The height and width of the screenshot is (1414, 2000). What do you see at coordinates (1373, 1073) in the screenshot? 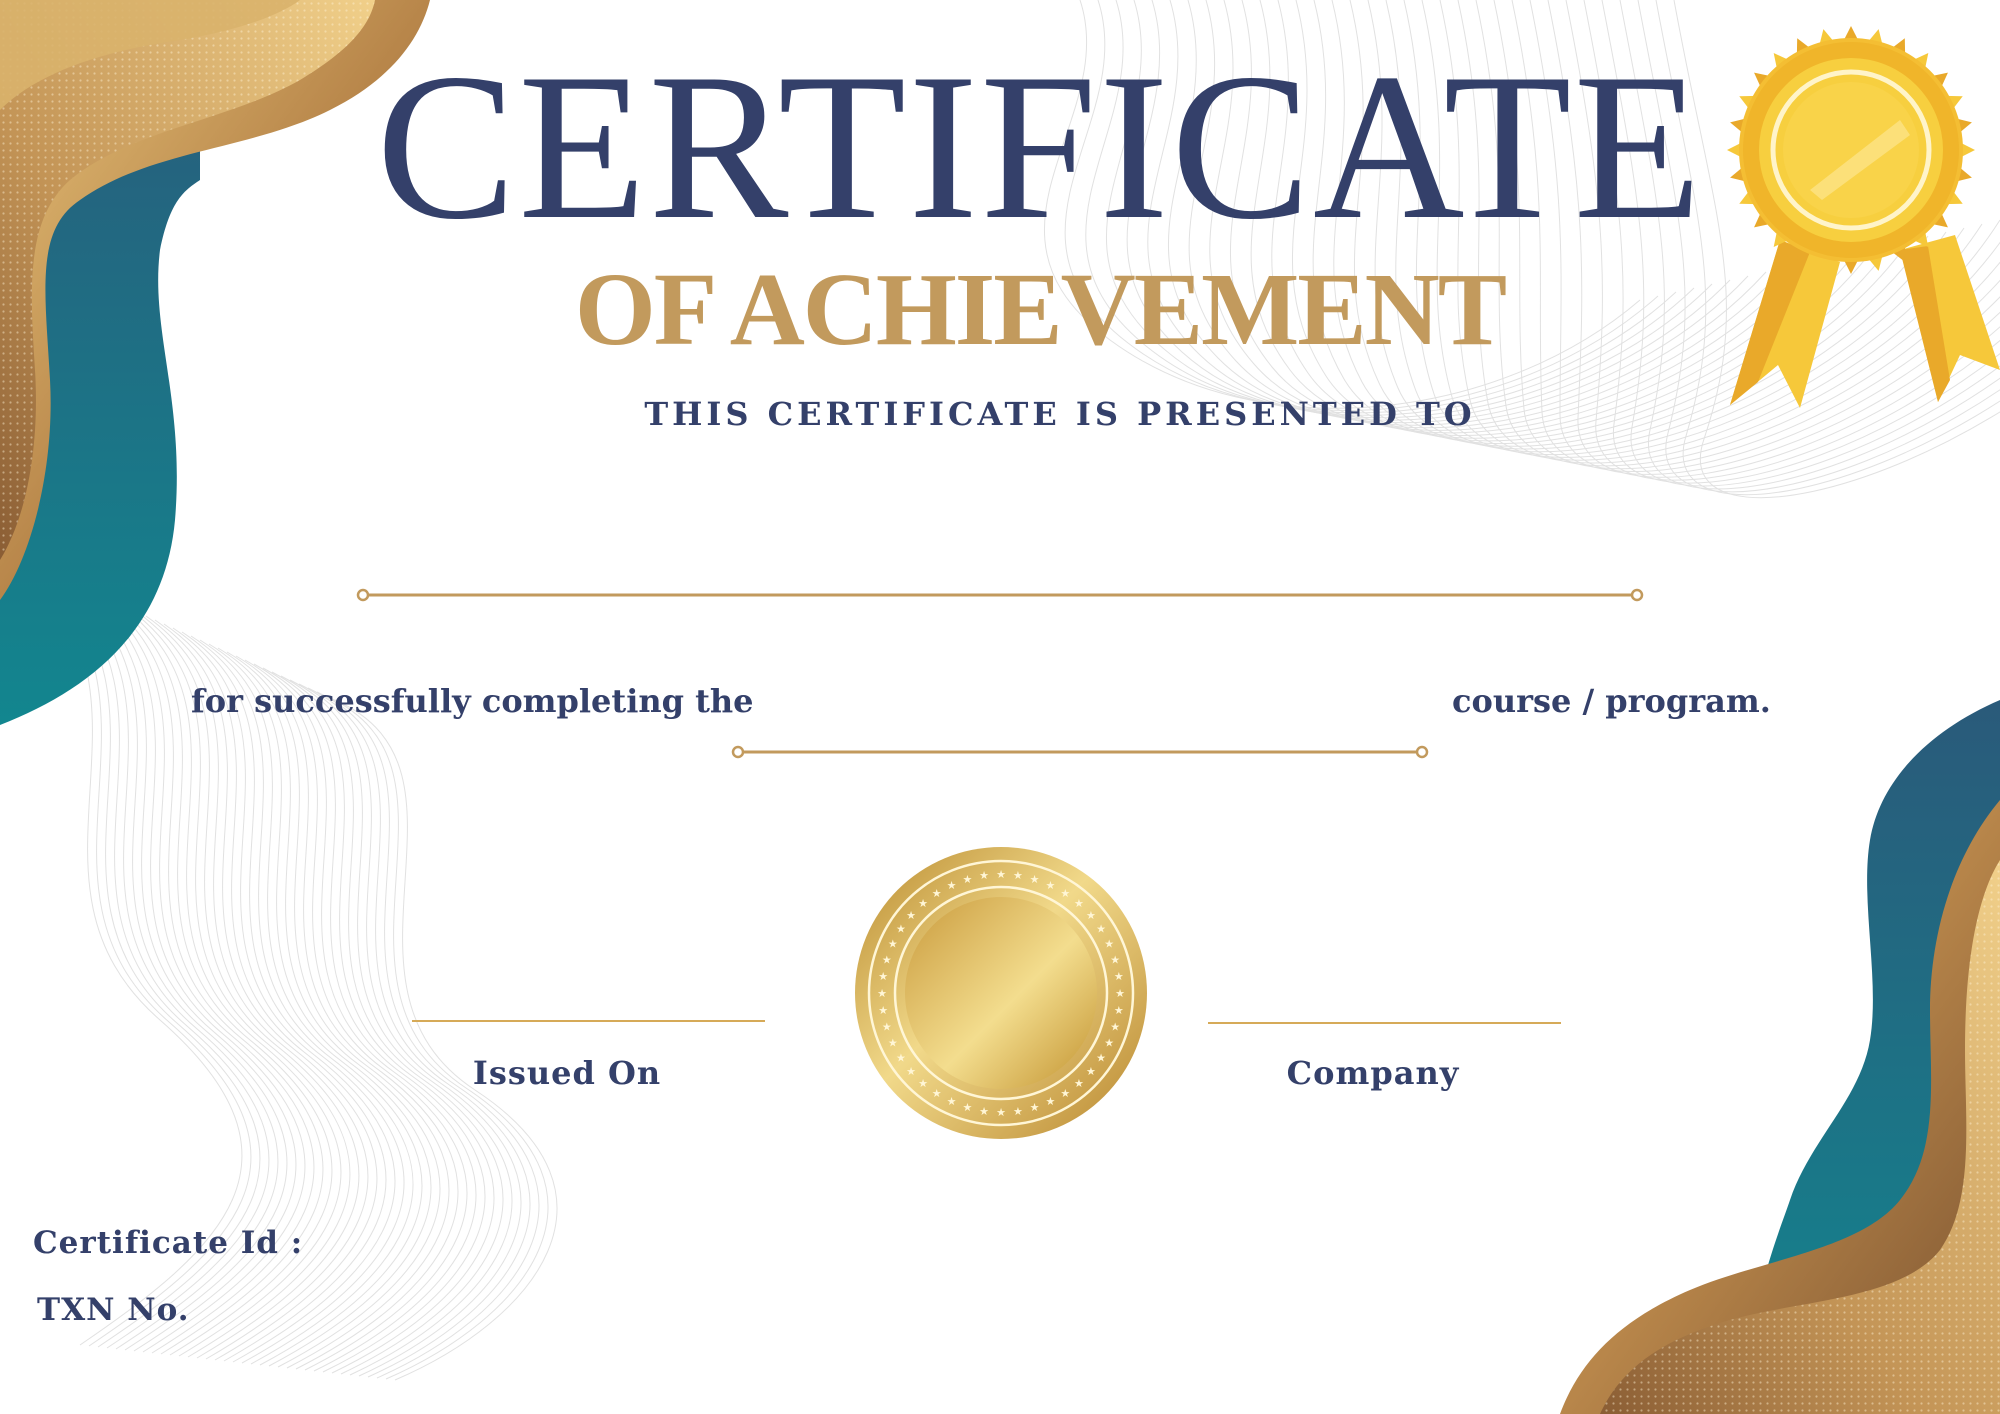
I see `company-label: Company` at bounding box center [1373, 1073].